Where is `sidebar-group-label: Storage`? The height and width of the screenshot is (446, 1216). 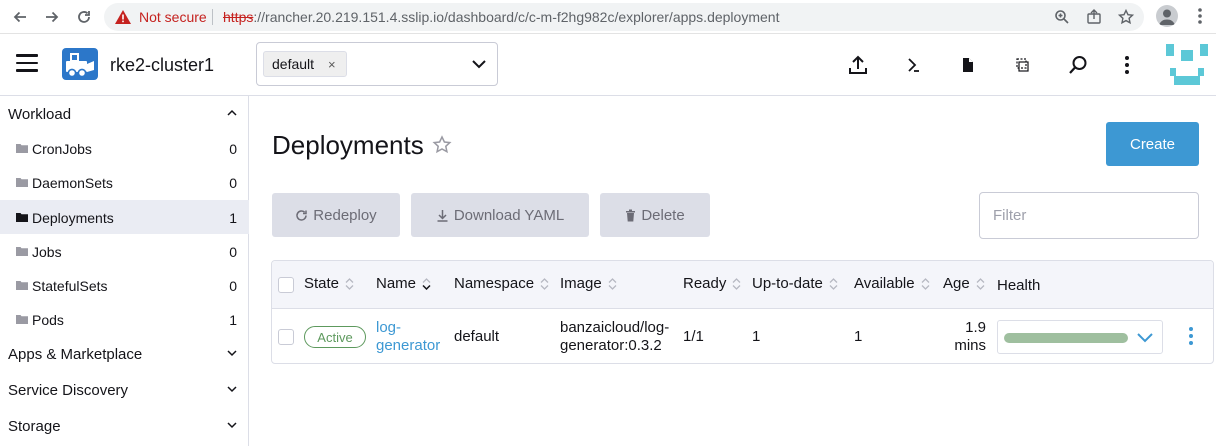 sidebar-group-label: Storage is located at coordinates (34, 426).